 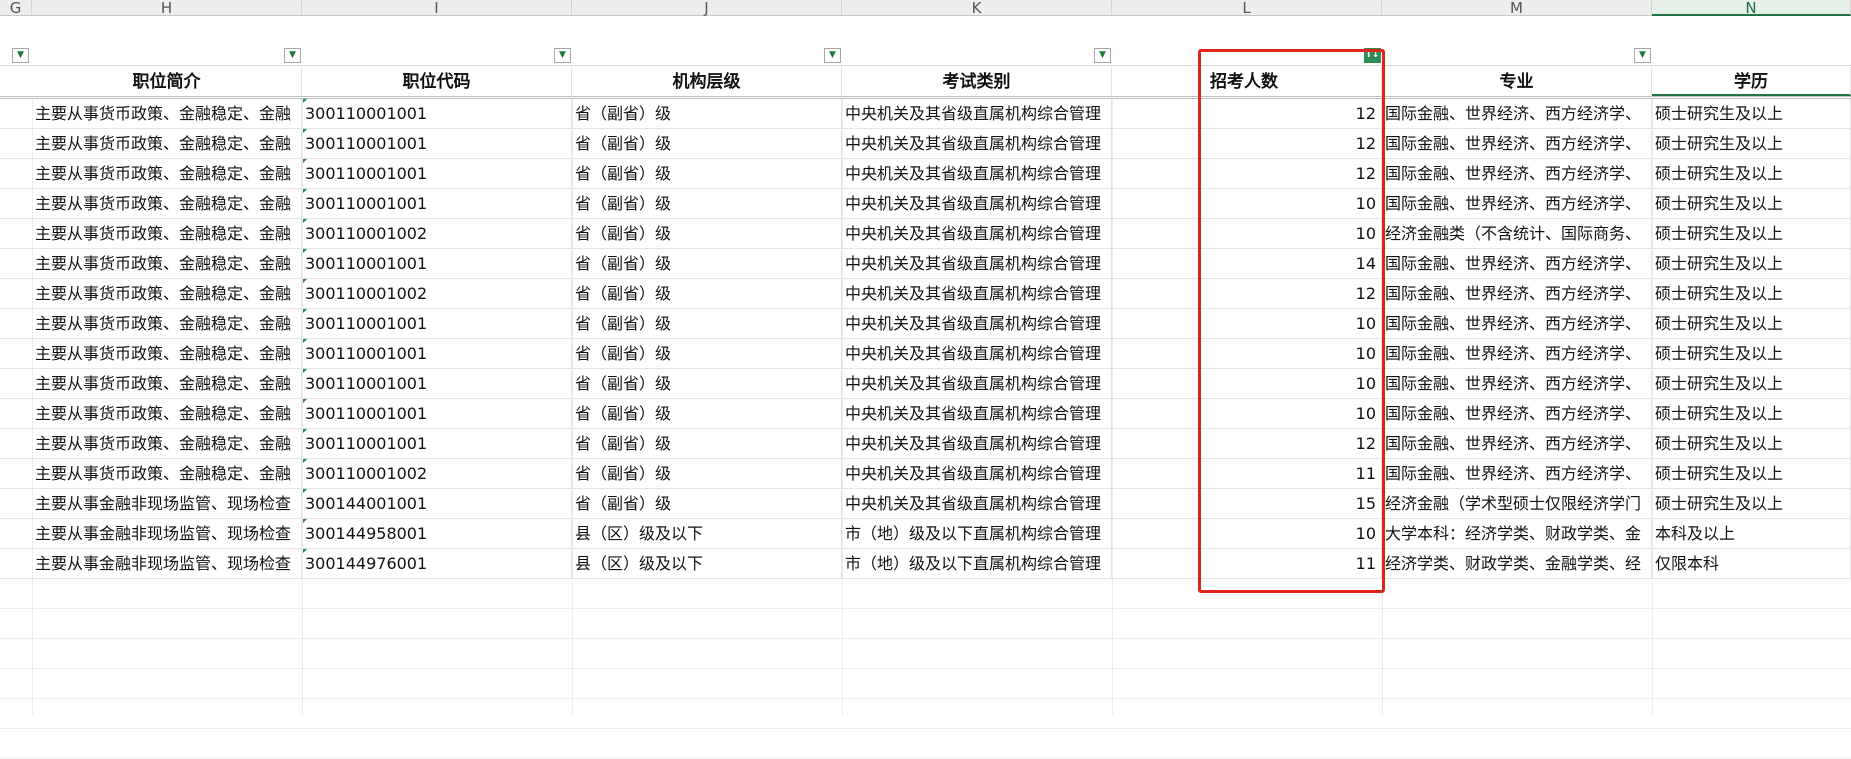 What do you see at coordinates (437, 81) in the screenshot?
I see `header-job-code: 职位代码` at bounding box center [437, 81].